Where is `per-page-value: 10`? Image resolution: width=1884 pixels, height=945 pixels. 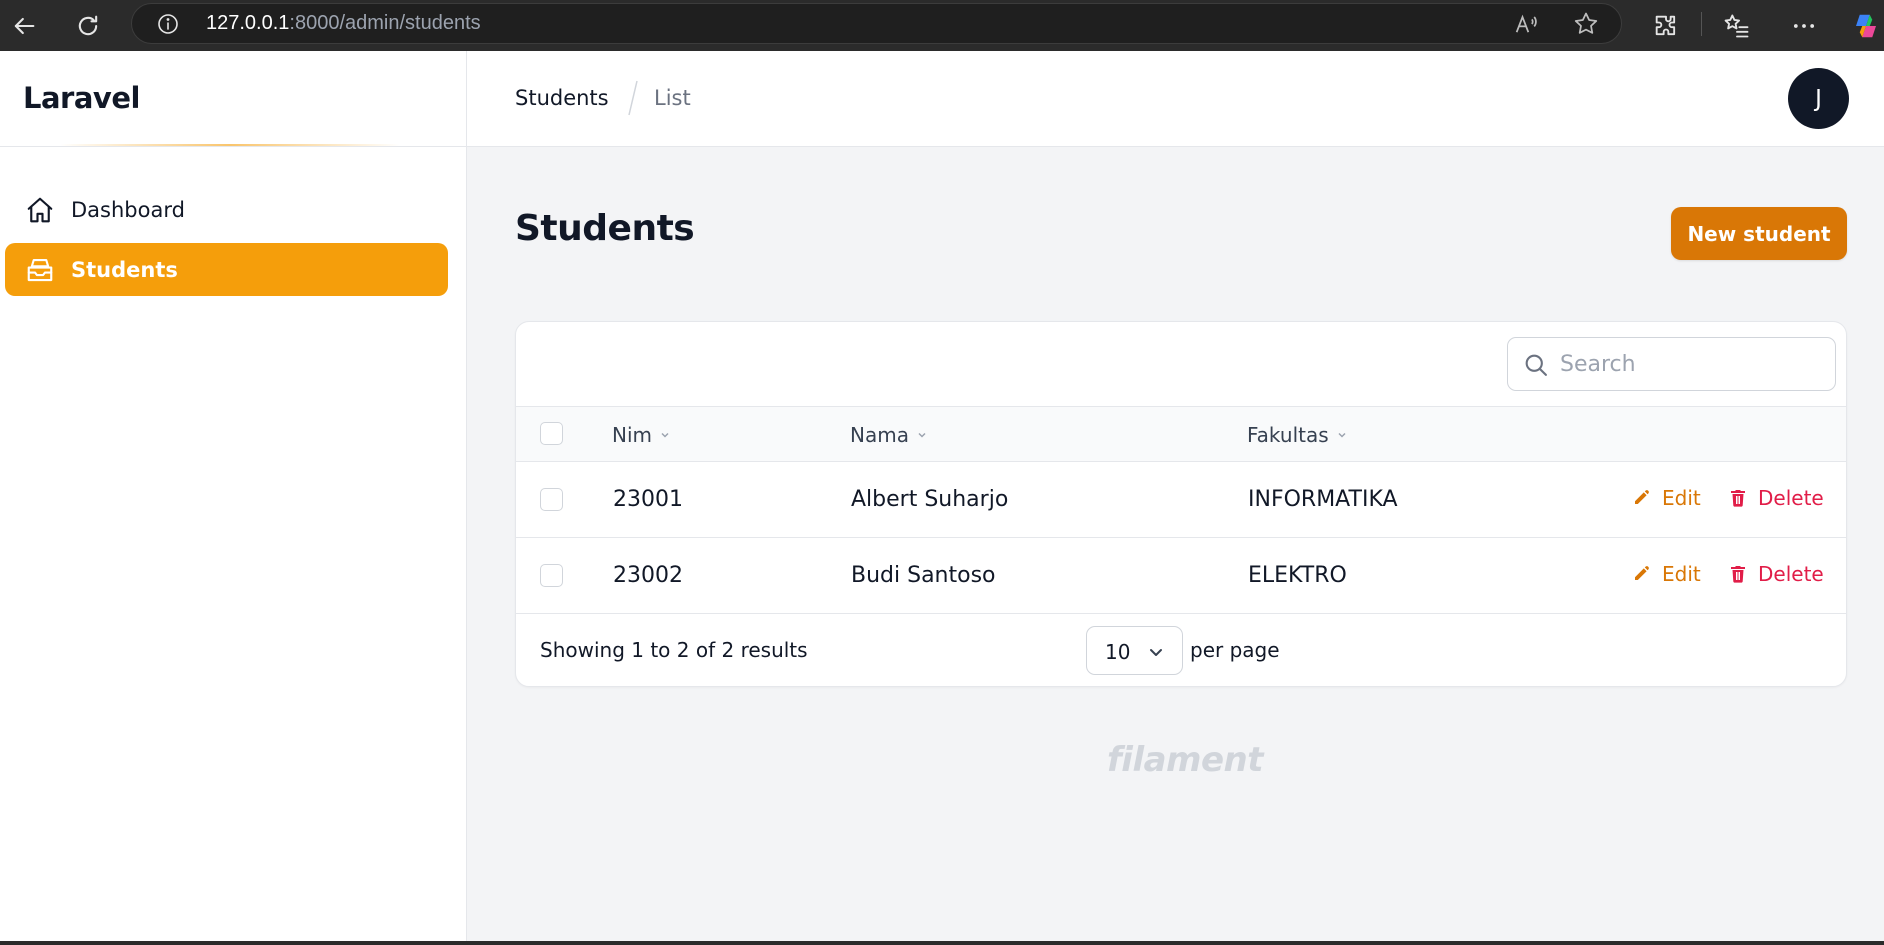
per-page-value: 10 is located at coordinates (1118, 652).